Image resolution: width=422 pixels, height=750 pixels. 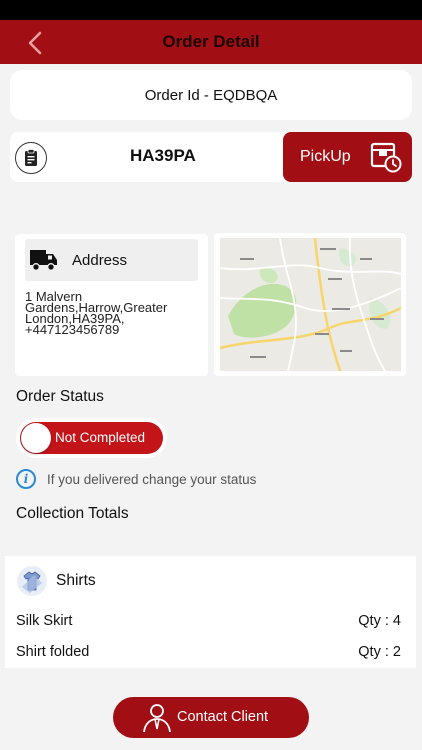 What do you see at coordinates (211, 10) in the screenshot?
I see `status-bar` at bounding box center [211, 10].